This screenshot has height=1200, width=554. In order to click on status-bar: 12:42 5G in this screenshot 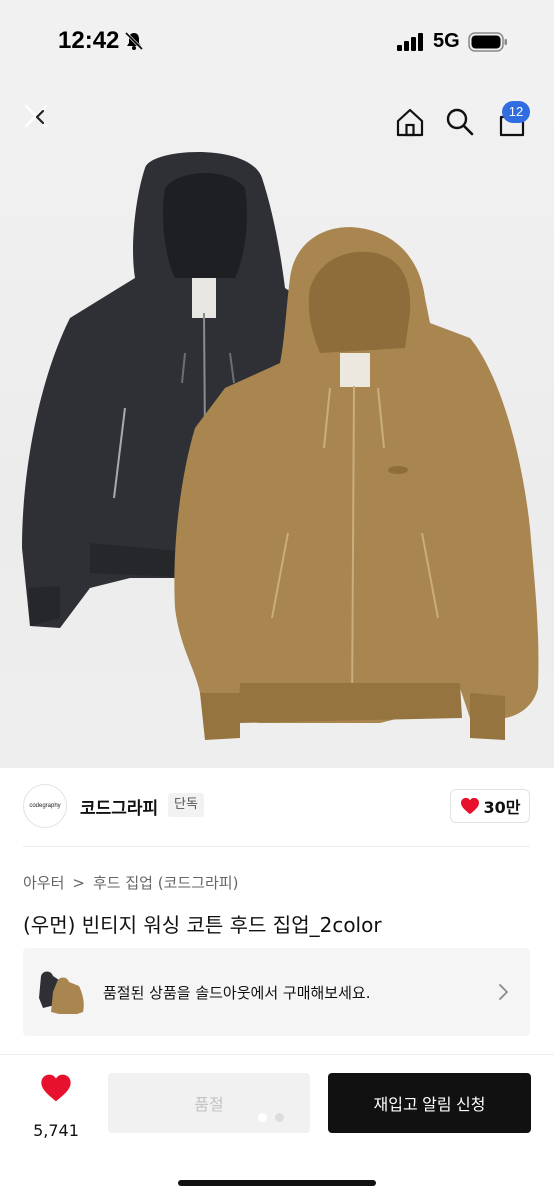, I will do `click(277, 44)`.